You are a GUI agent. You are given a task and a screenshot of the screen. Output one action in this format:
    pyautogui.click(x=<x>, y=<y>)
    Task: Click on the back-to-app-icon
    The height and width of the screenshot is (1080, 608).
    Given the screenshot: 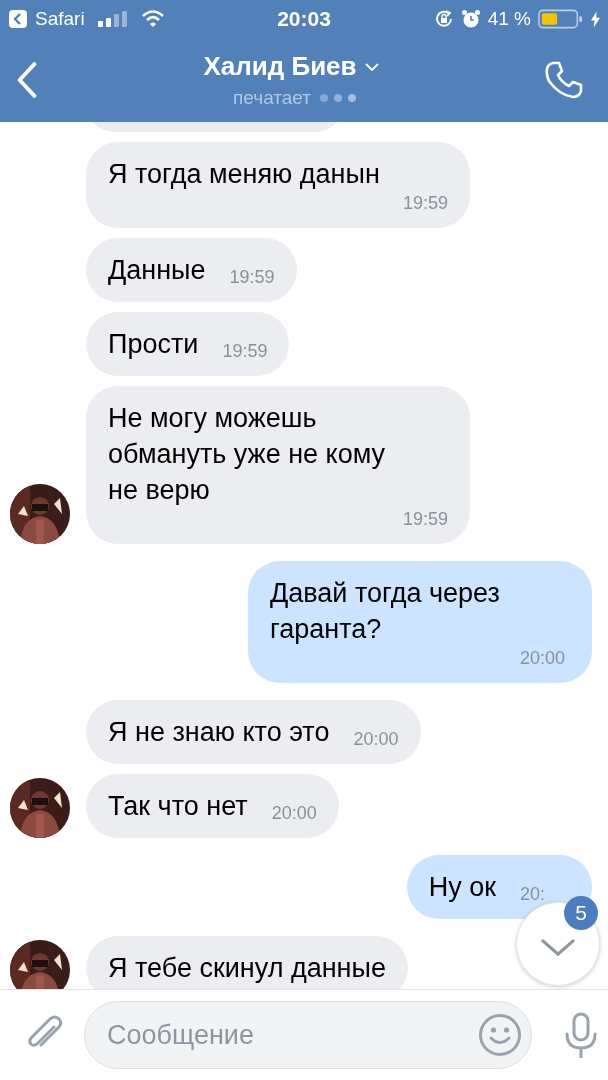 What is the action you would take?
    pyautogui.click(x=18, y=19)
    